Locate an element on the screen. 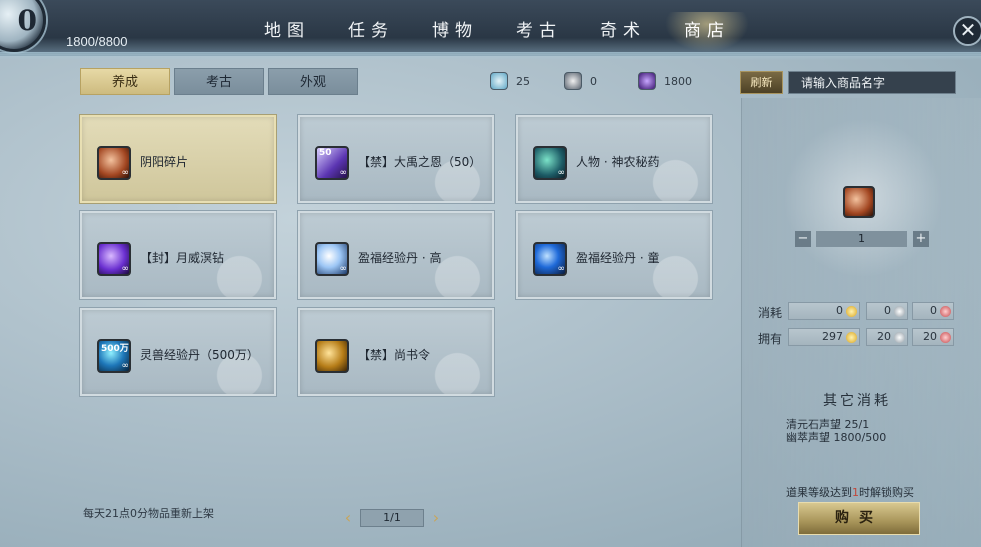  top-nav-bar: 0 1800/8800 地图 任务 博物 考古 奇术 商店 ✕ is located at coordinates (490, 30).